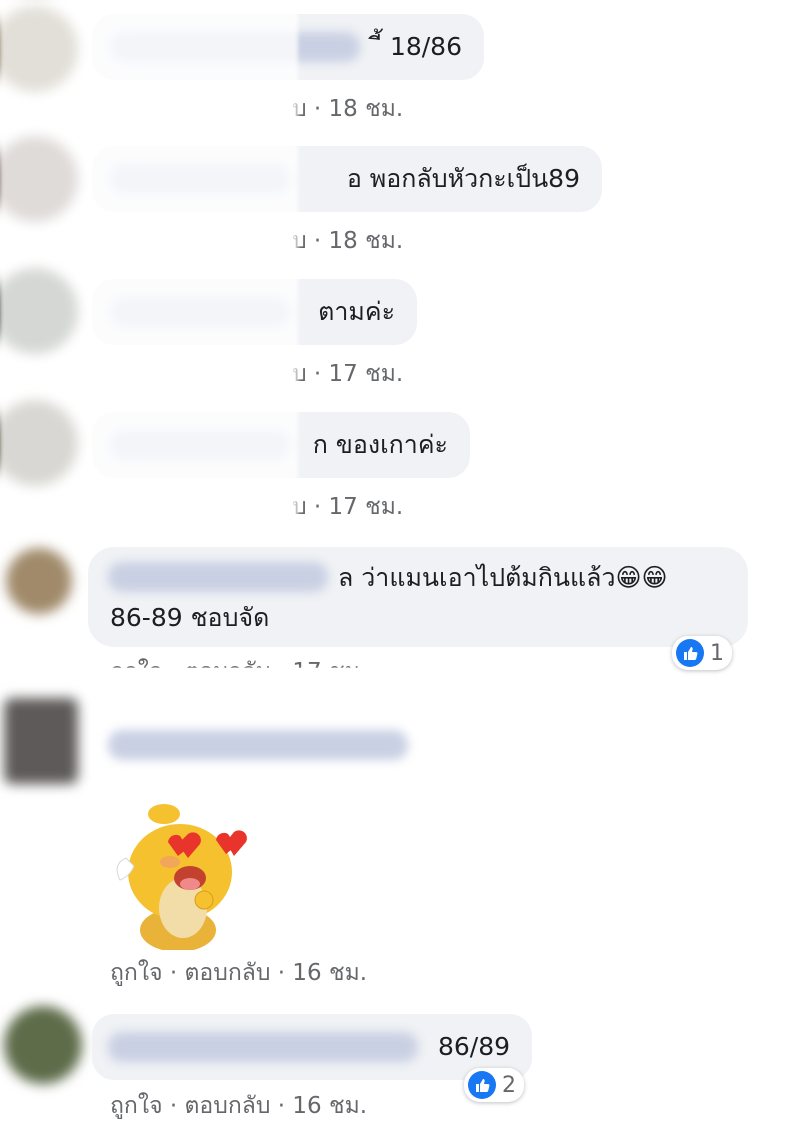  I want to click on comment-text-line-2: 86-89 ชอบจัด, so click(190, 617).